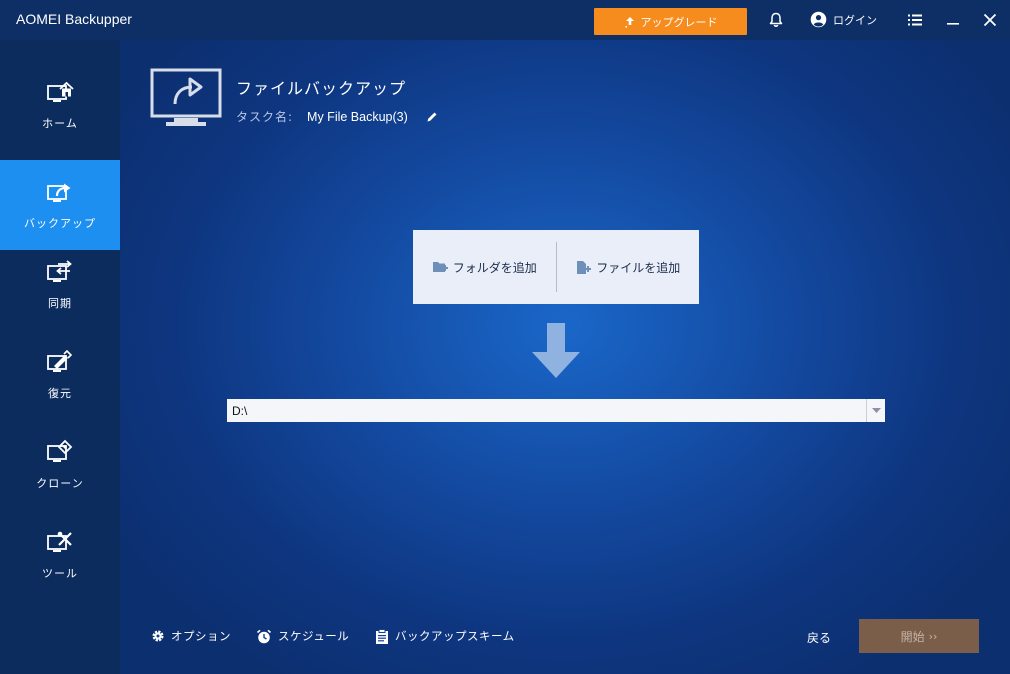  I want to click on edit-pencil-icon, so click(432, 117).